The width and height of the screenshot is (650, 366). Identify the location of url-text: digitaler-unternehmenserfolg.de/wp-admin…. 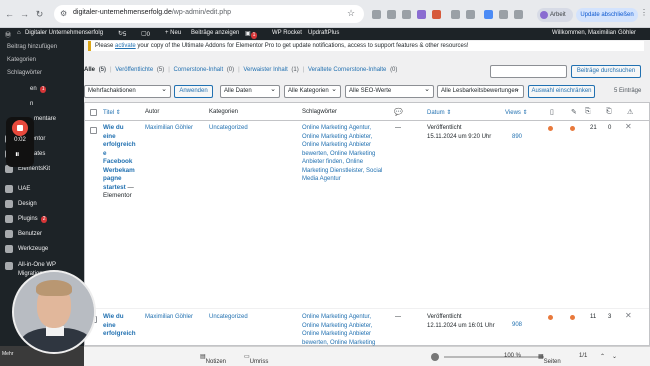
(152, 12).